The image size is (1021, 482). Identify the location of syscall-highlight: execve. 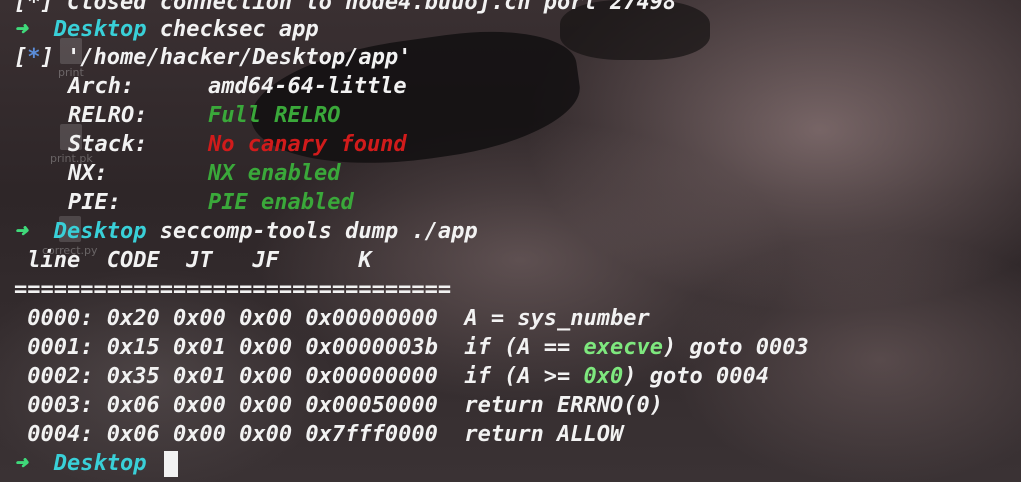
(623, 347).